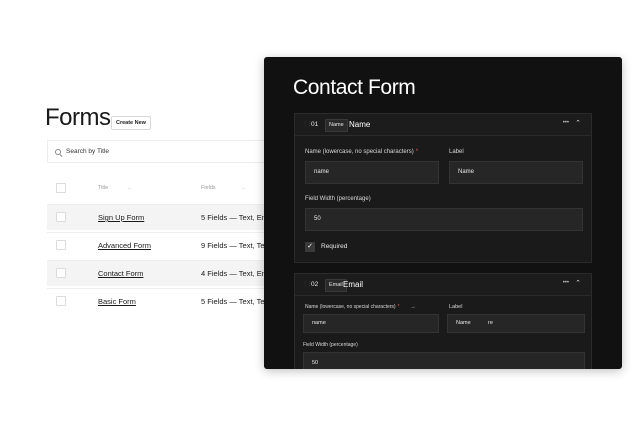  I want to click on row-title-link: Contact Form, so click(120, 273).